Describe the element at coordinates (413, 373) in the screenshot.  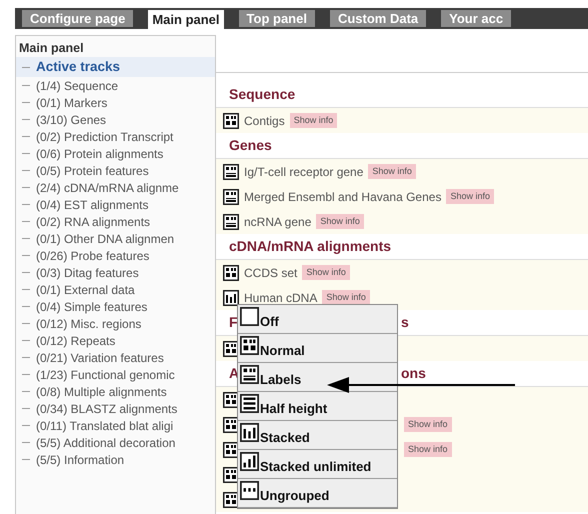
I see `section-heading: ons` at that location.